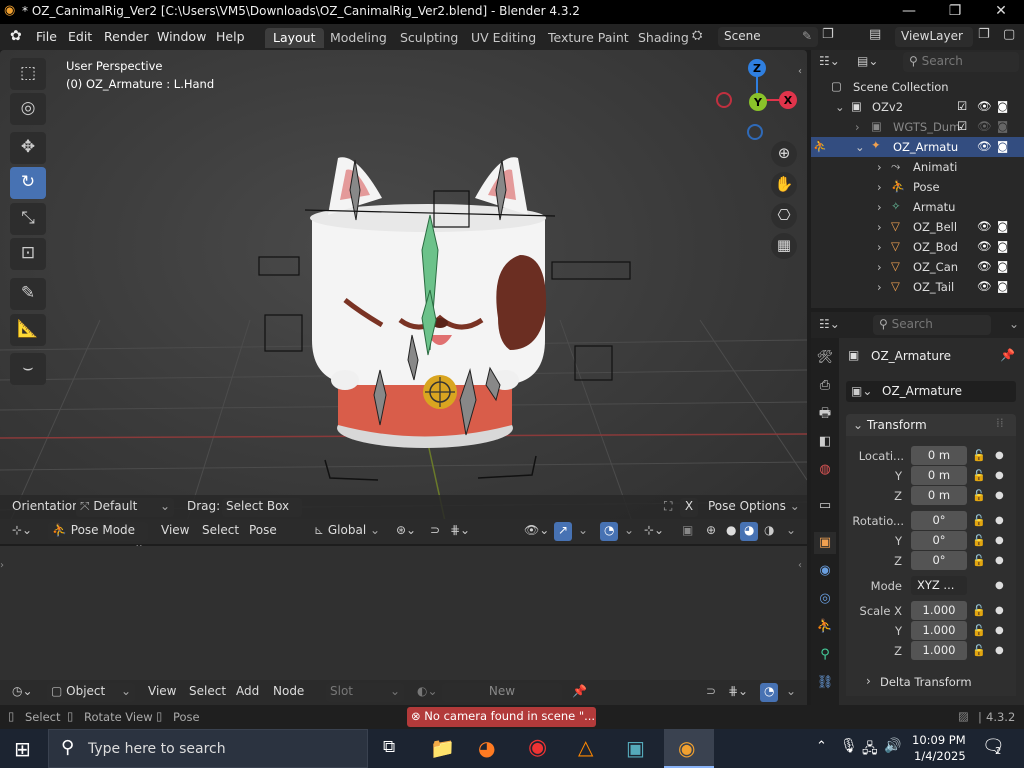 This screenshot has height=768, width=1024. What do you see at coordinates (365, 692) in the screenshot?
I see `slot-dropdown: Slot ⌄` at bounding box center [365, 692].